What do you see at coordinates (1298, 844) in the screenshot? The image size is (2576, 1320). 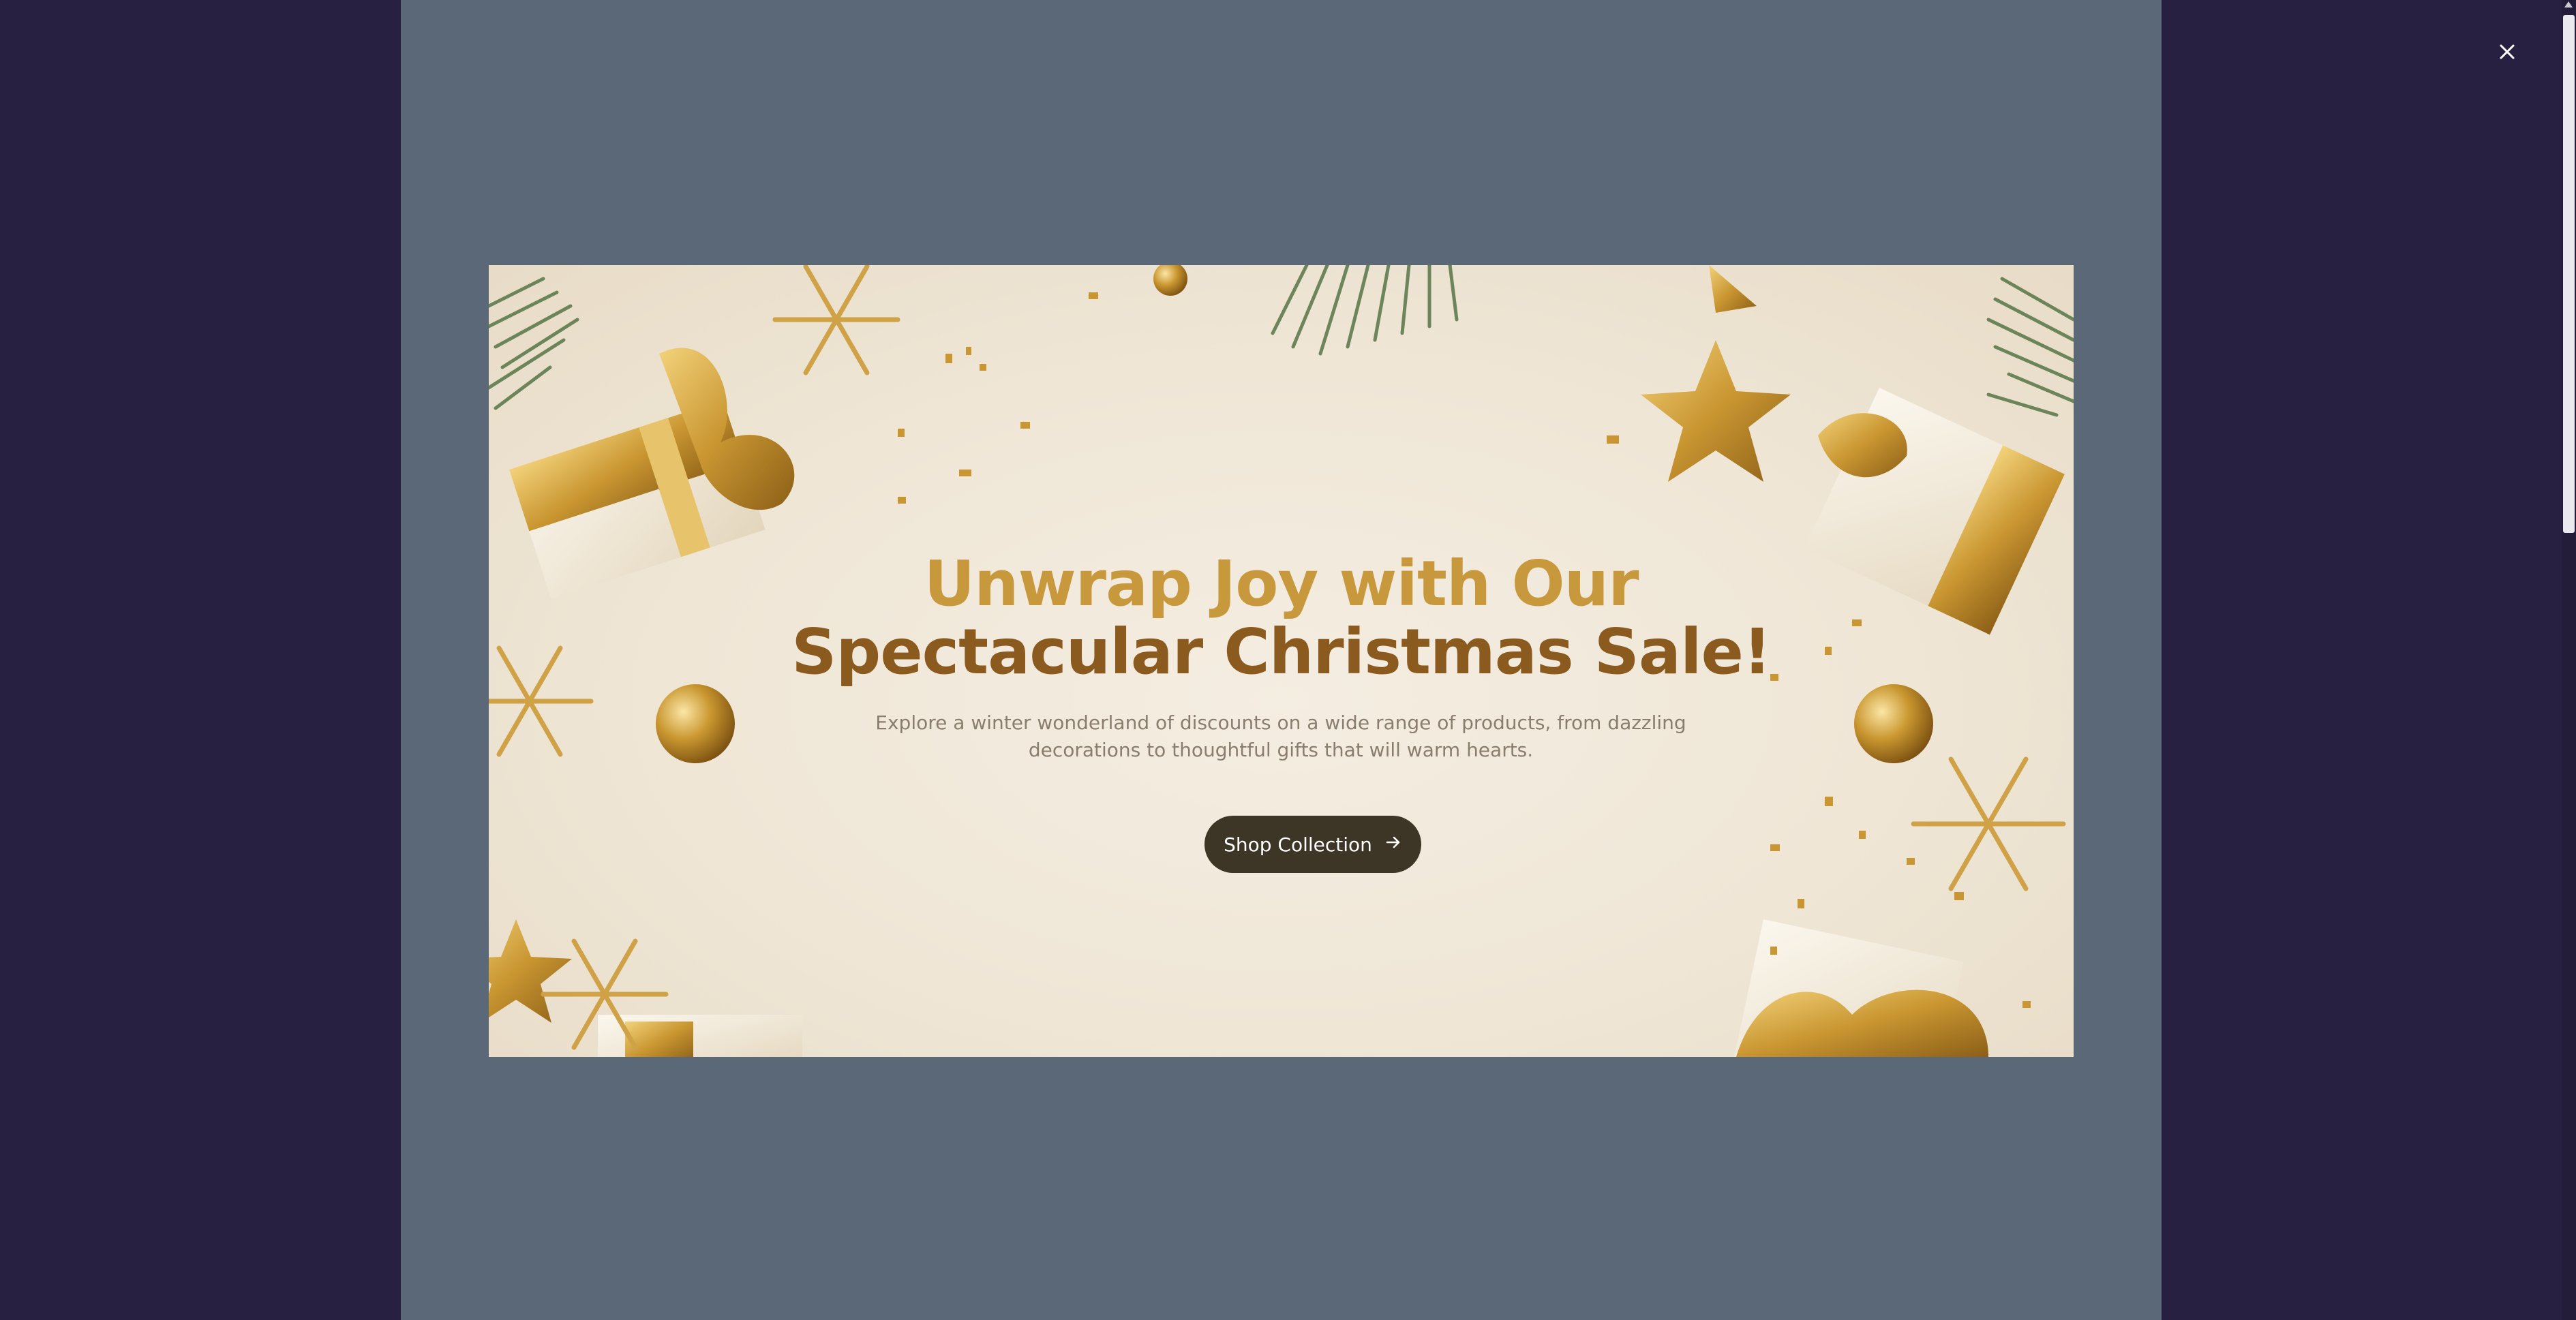 I see `shop-collection-label: Shop Collection` at bounding box center [1298, 844].